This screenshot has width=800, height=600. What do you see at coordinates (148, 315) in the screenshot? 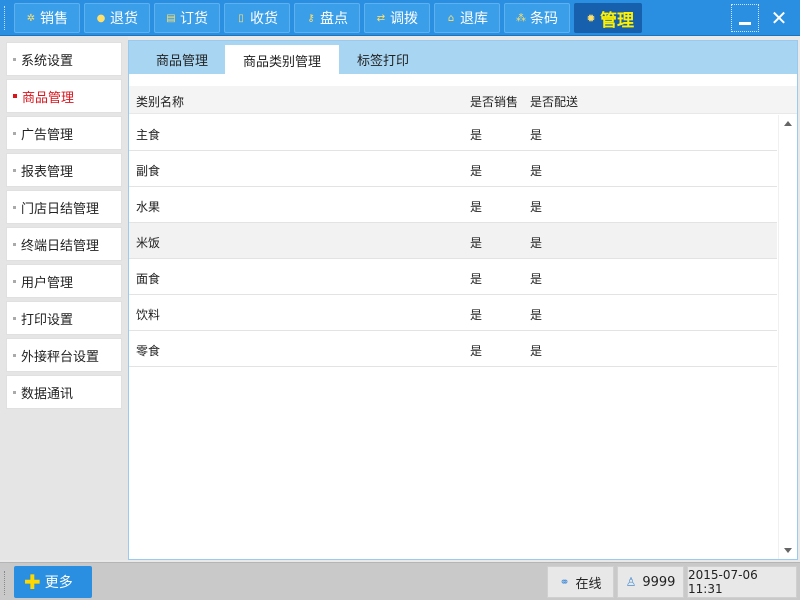
I see `cell-category-name: 饮料` at bounding box center [148, 315].